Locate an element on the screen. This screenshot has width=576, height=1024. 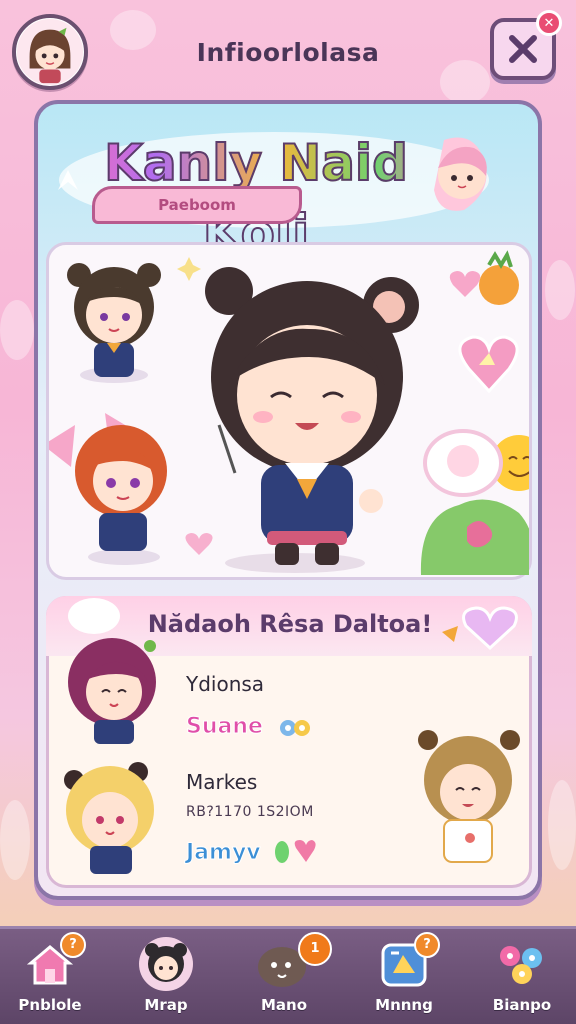
sparkle-icon is located at coordinates (189, 269).